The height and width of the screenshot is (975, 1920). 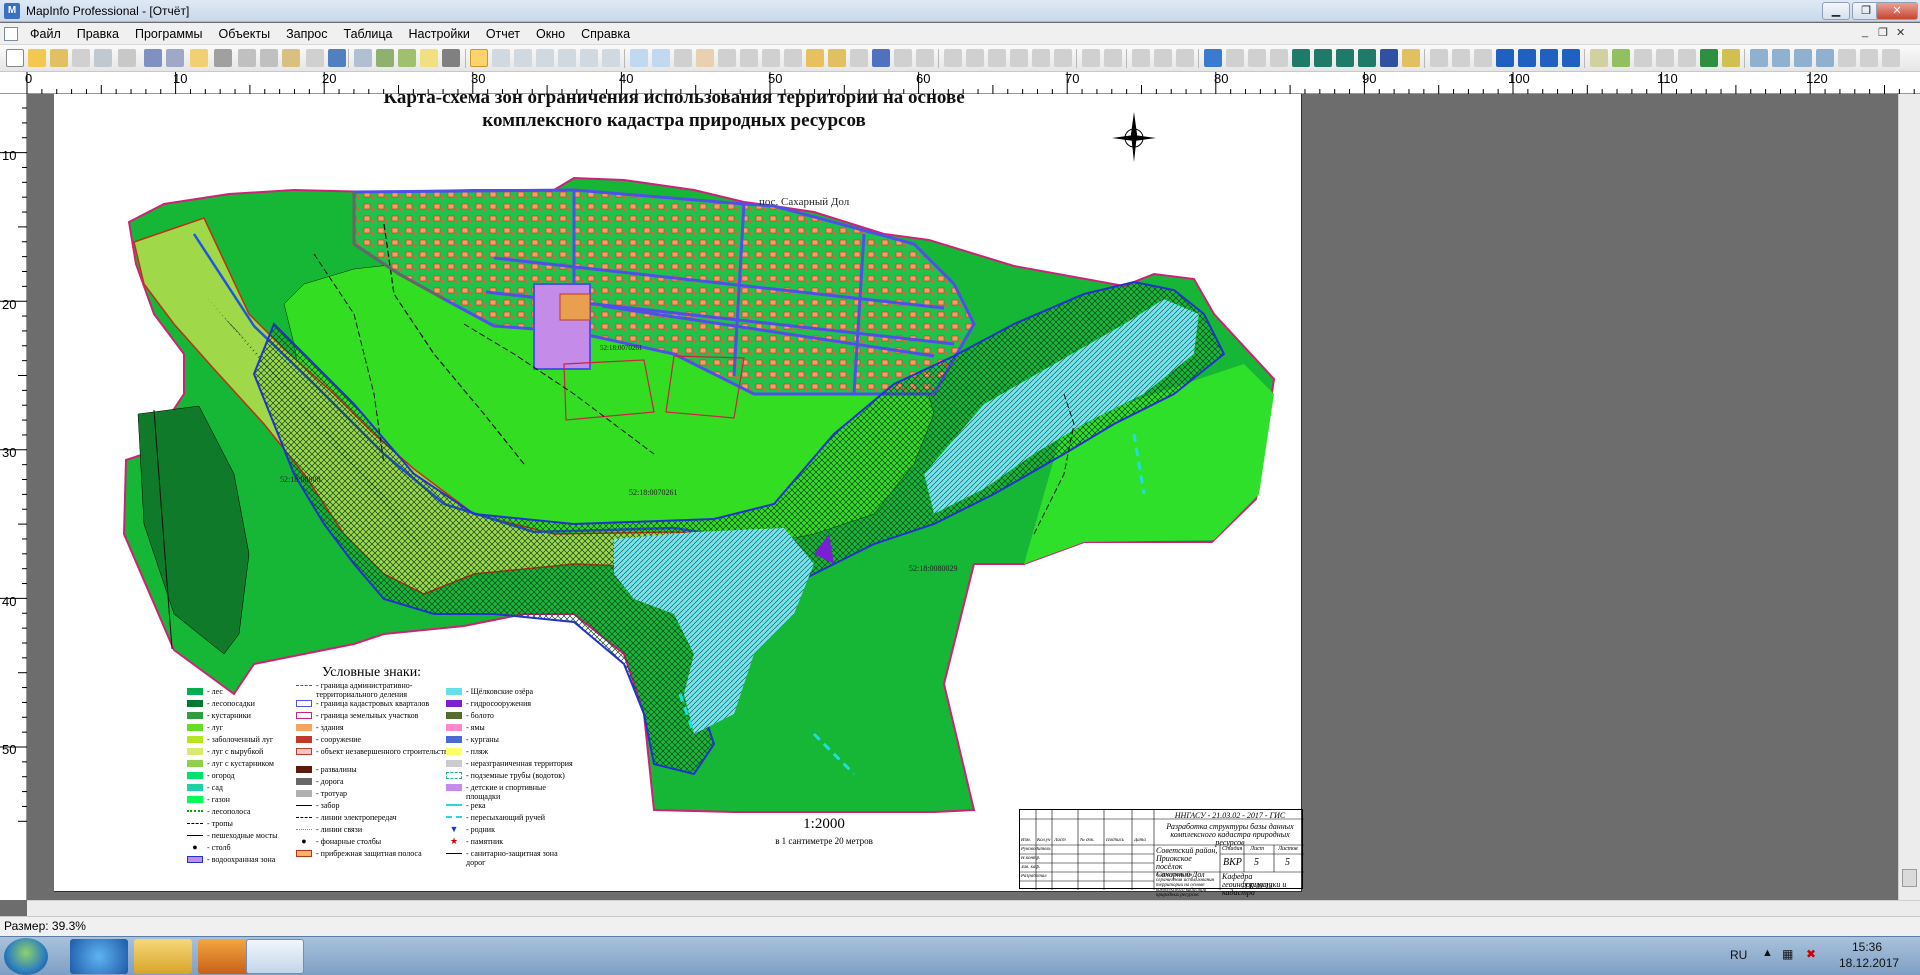 I want to click on web-services-icon, so click(x=127, y=58).